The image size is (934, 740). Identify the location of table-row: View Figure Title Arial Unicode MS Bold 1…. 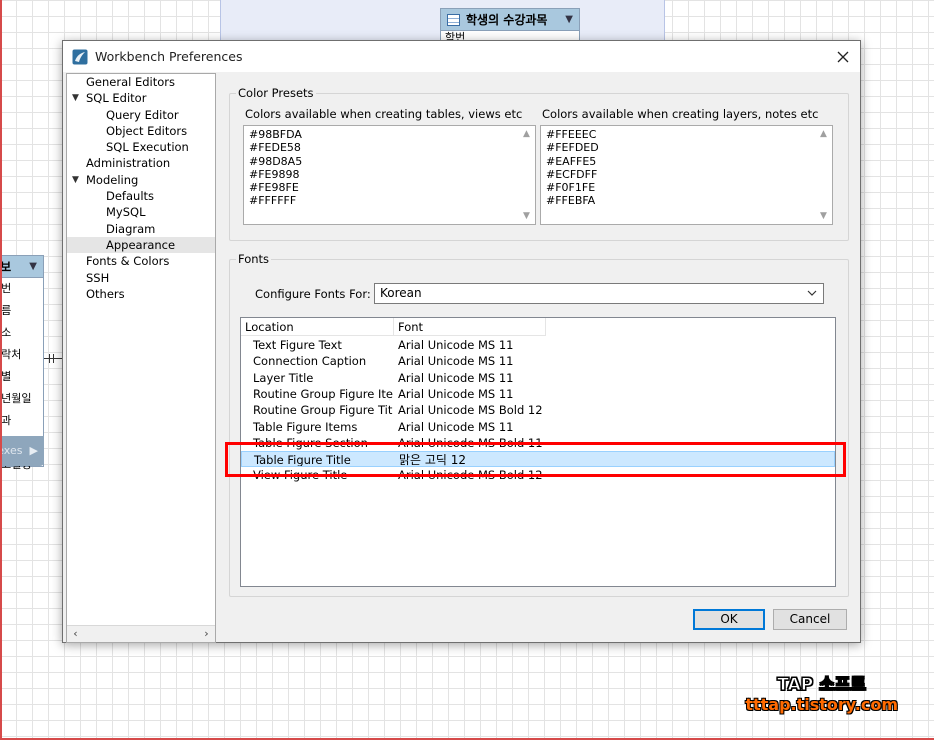
(538, 475).